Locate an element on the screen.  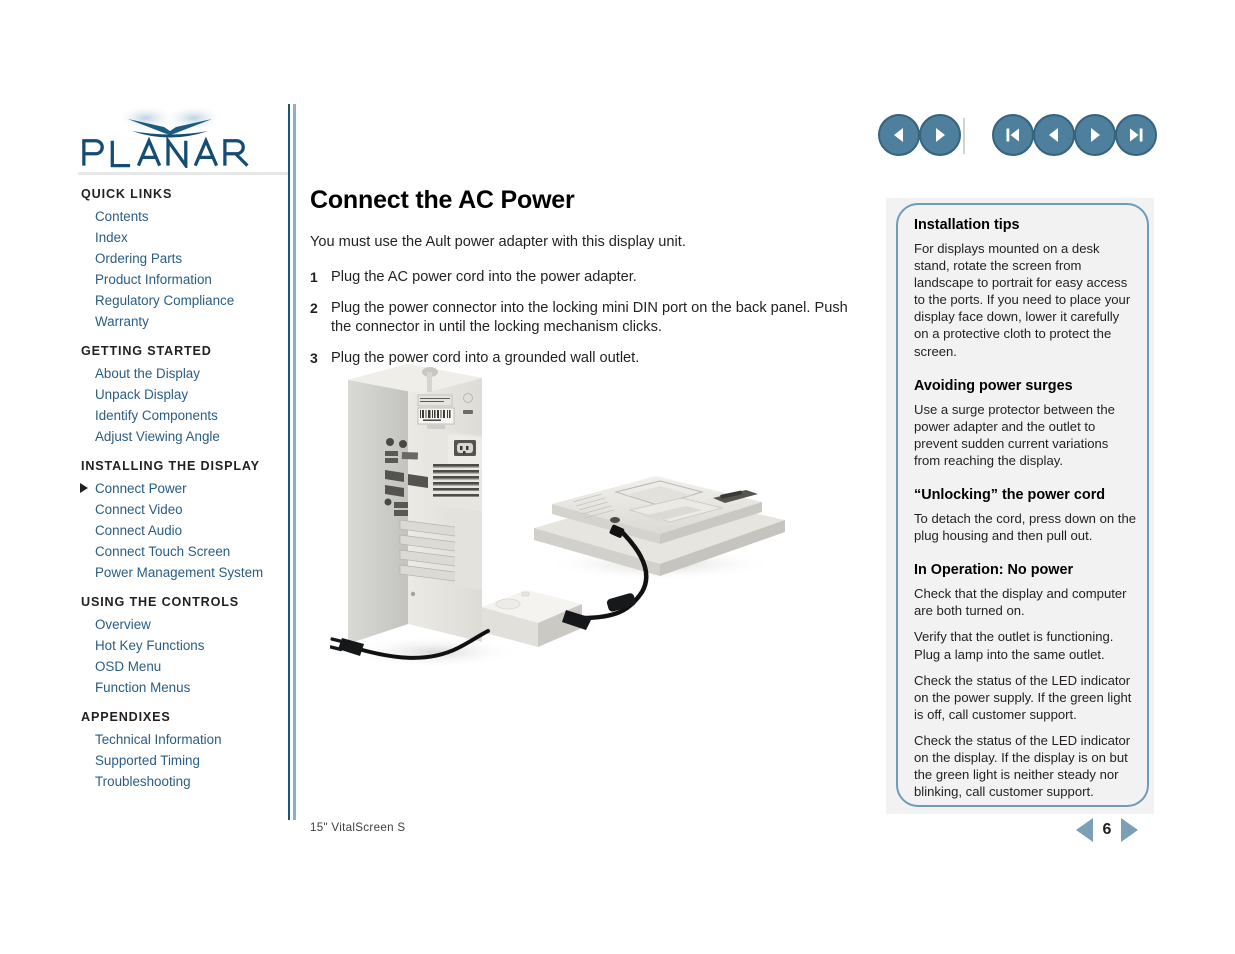
sidebar-item-product-information: Product Information is located at coordinates (184, 279).